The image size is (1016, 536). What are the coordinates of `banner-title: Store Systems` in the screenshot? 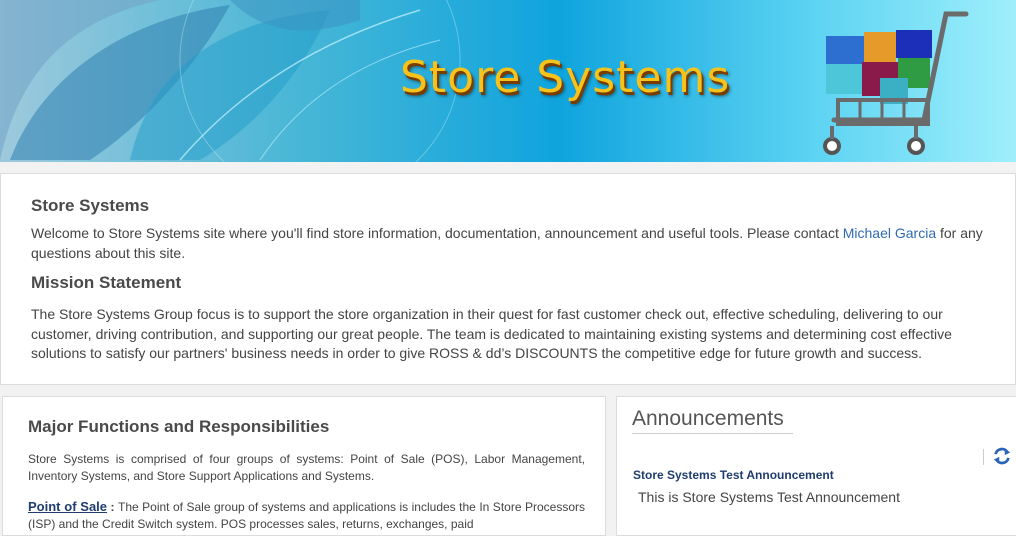 It's located at (565, 77).